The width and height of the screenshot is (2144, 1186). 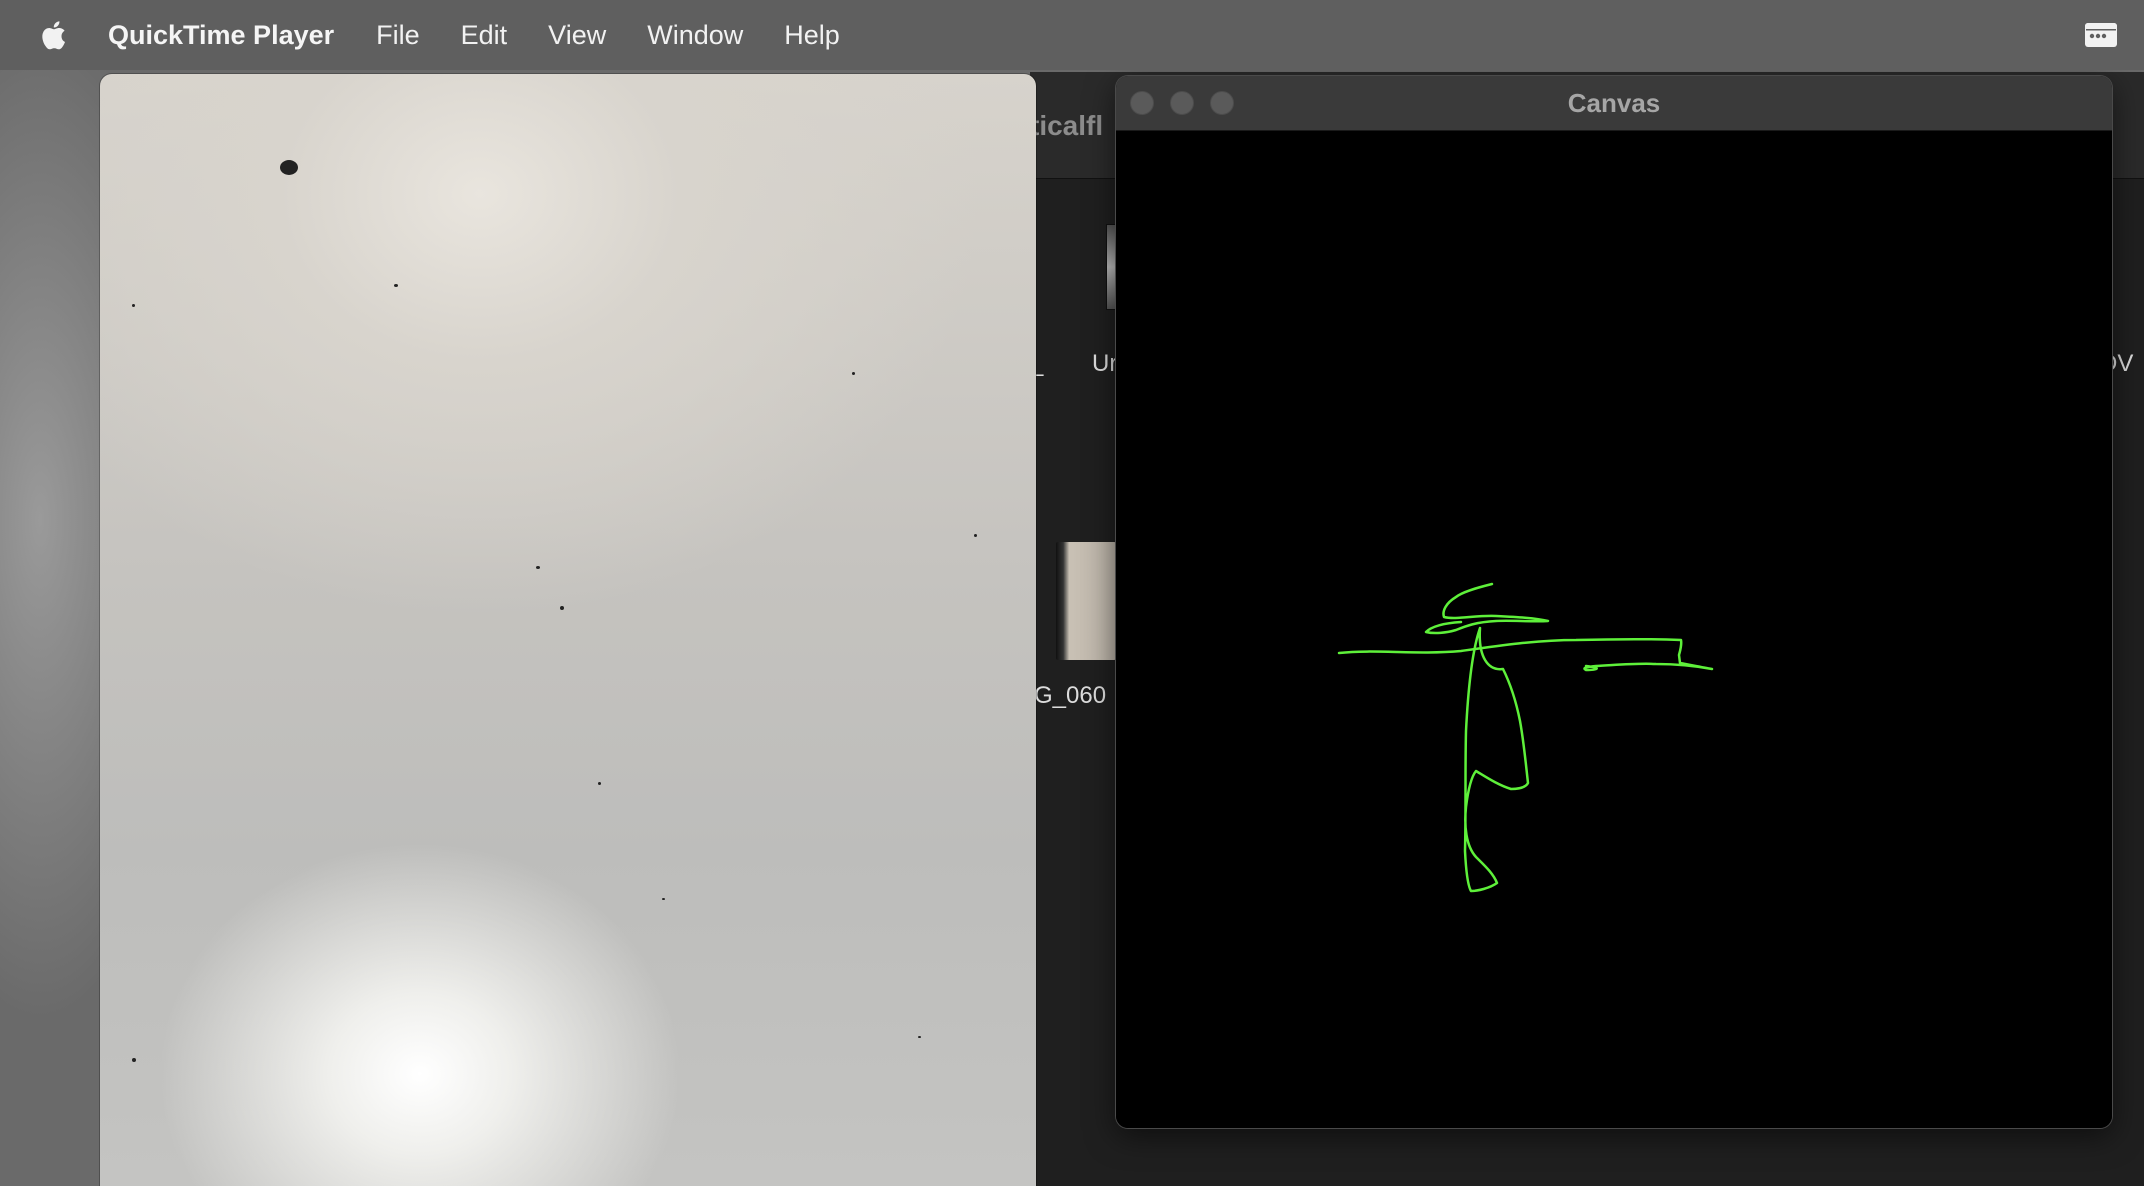 I want to click on menu-edit: Edit, so click(x=484, y=35).